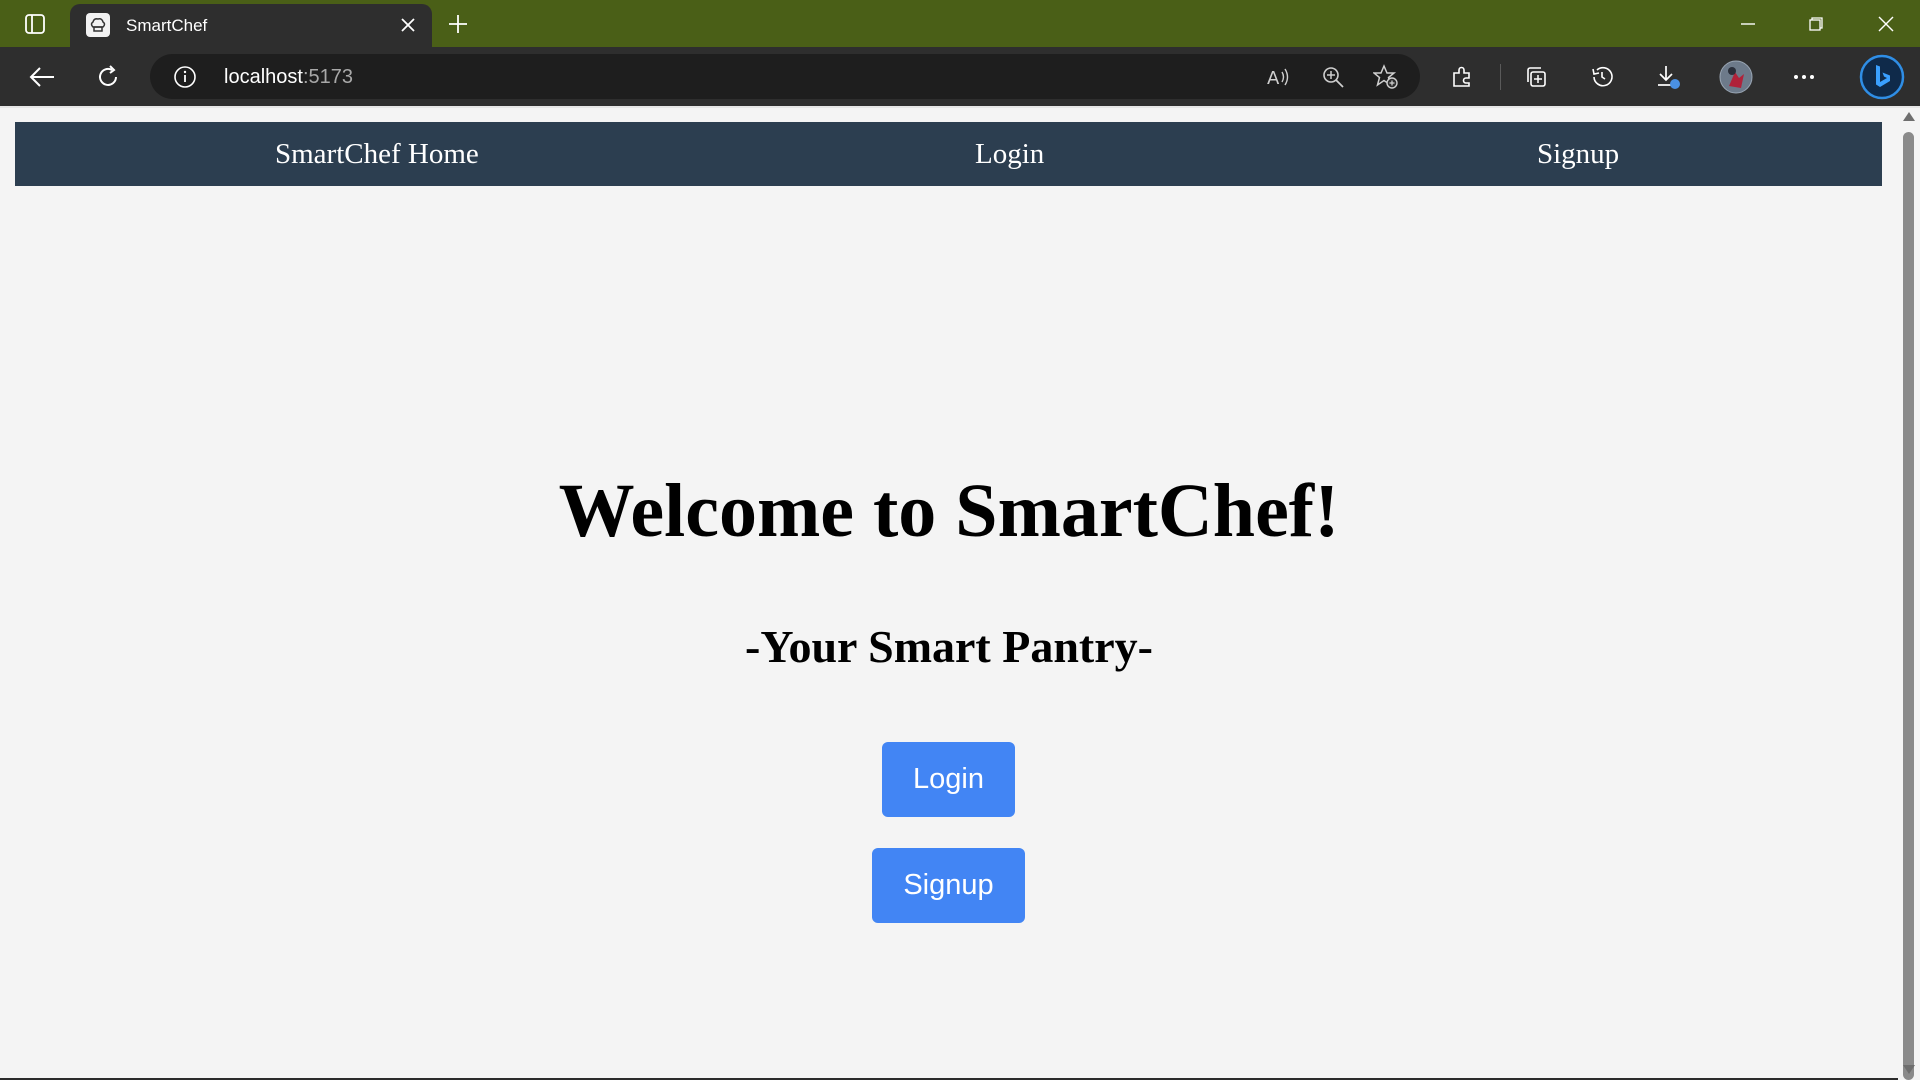  I want to click on extensions-button, so click(1462, 77).